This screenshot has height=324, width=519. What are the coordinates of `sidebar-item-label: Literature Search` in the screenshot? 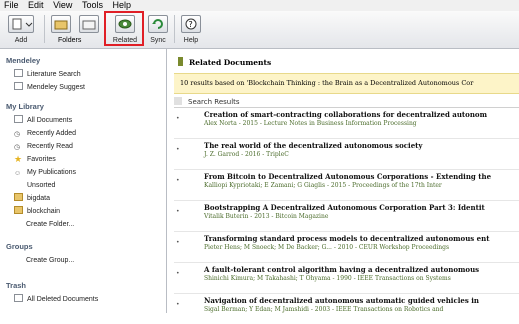 It's located at (54, 74).